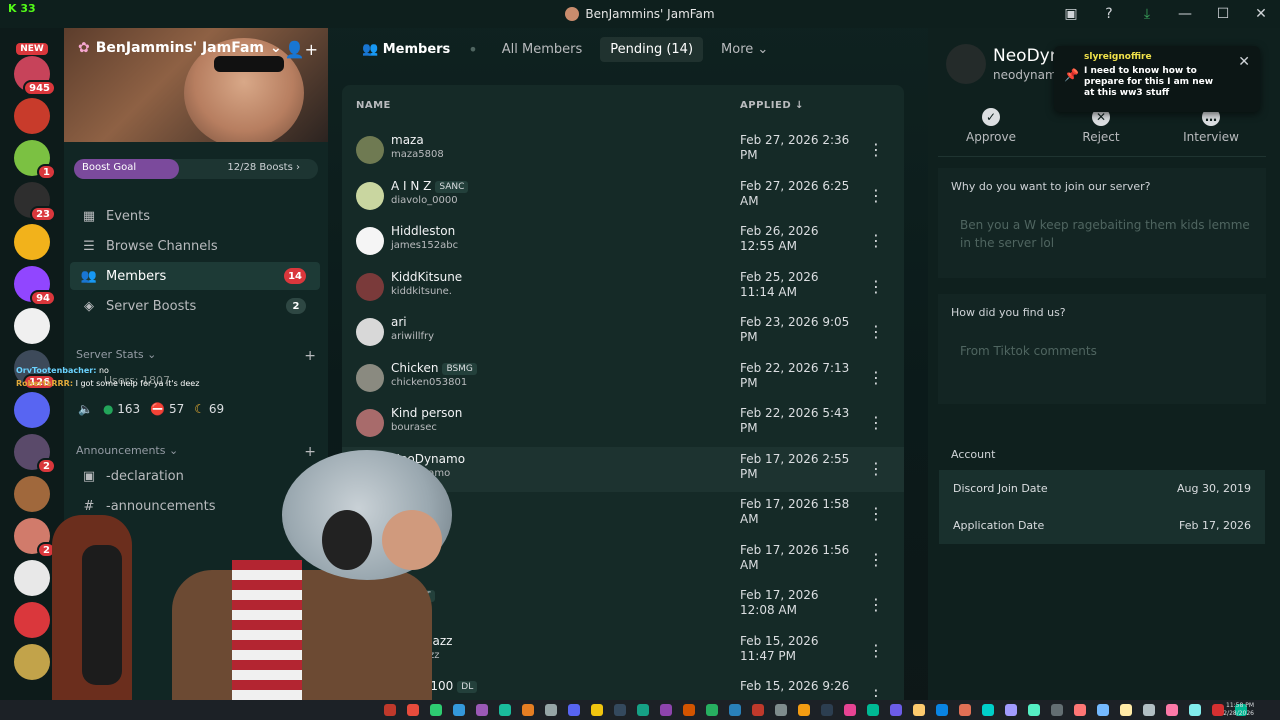  I want to click on server-icon: 23, so click(35, 202).